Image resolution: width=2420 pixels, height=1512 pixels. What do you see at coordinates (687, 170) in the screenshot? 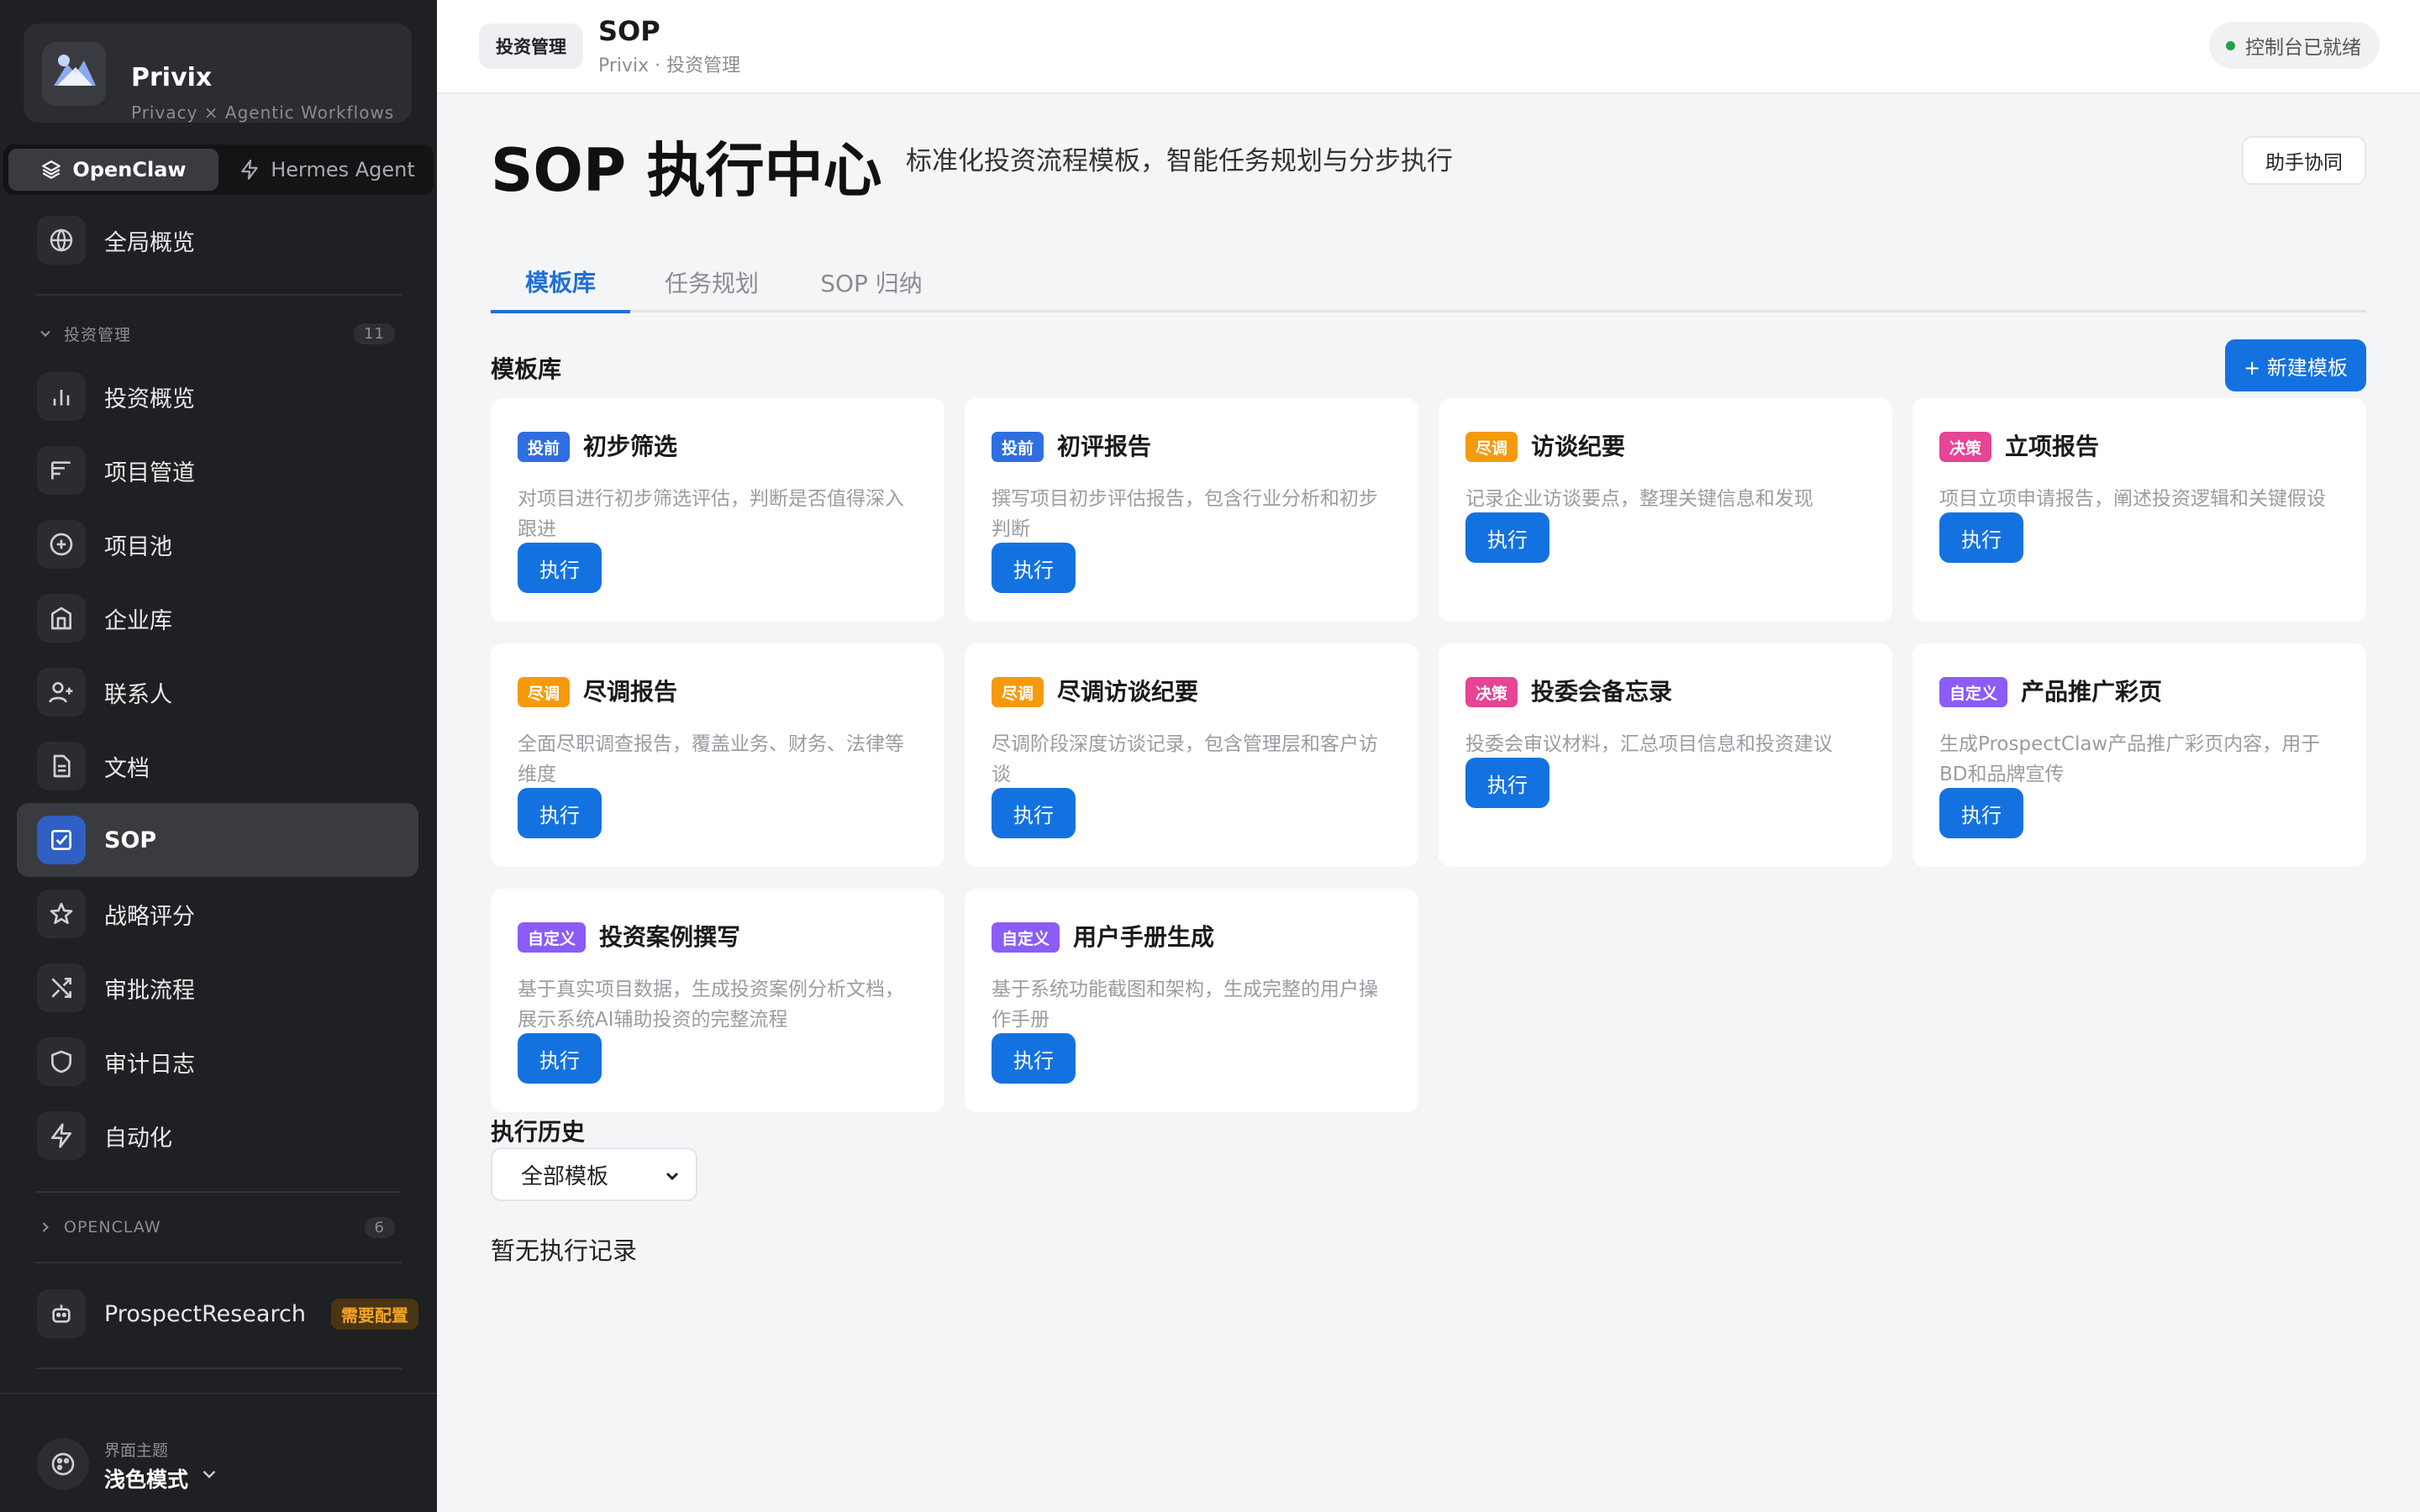
I see `page-title: SOP 执行中心` at bounding box center [687, 170].